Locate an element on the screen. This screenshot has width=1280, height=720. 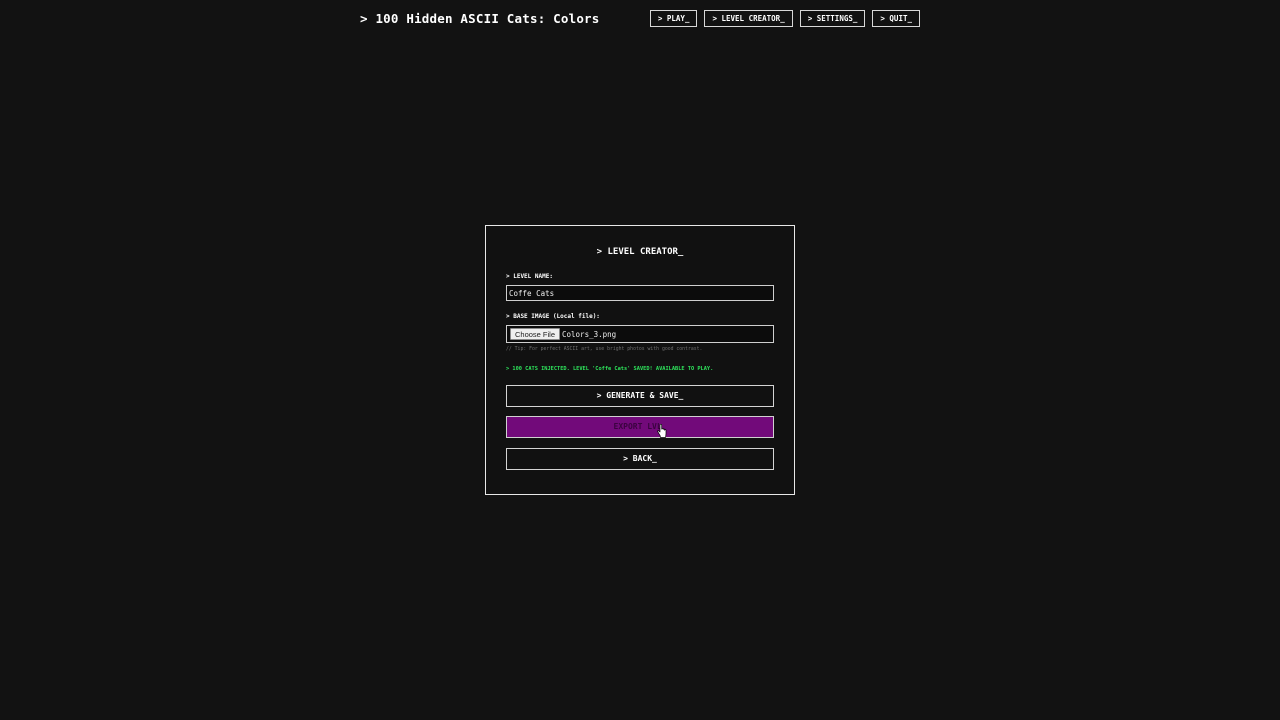
generate-save-button: > GENERATE & SAVE_ is located at coordinates (640, 396).